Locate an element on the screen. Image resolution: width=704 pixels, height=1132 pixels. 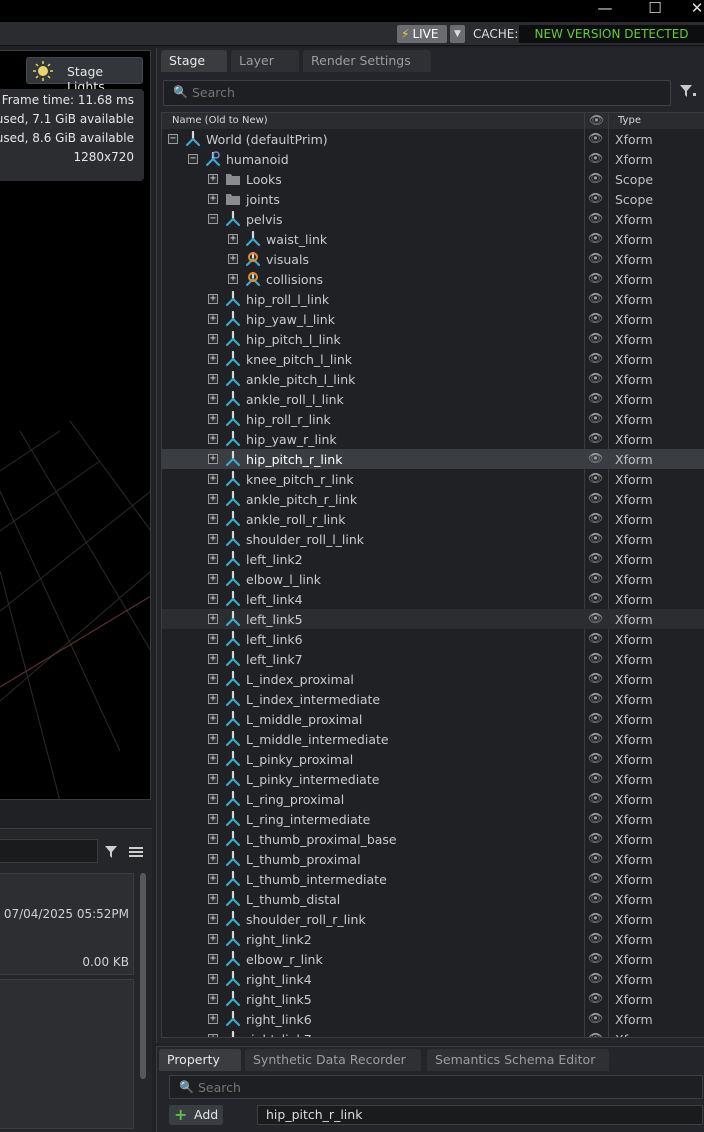
tree-row: + hip_yaw_r_link 👁 Xform is located at coordinates (433, 439).